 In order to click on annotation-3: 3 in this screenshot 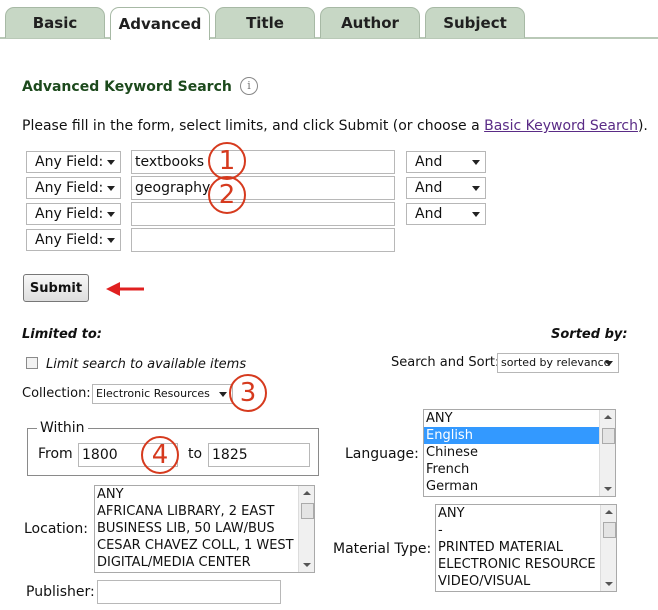, I will do `click(248, 393)`.